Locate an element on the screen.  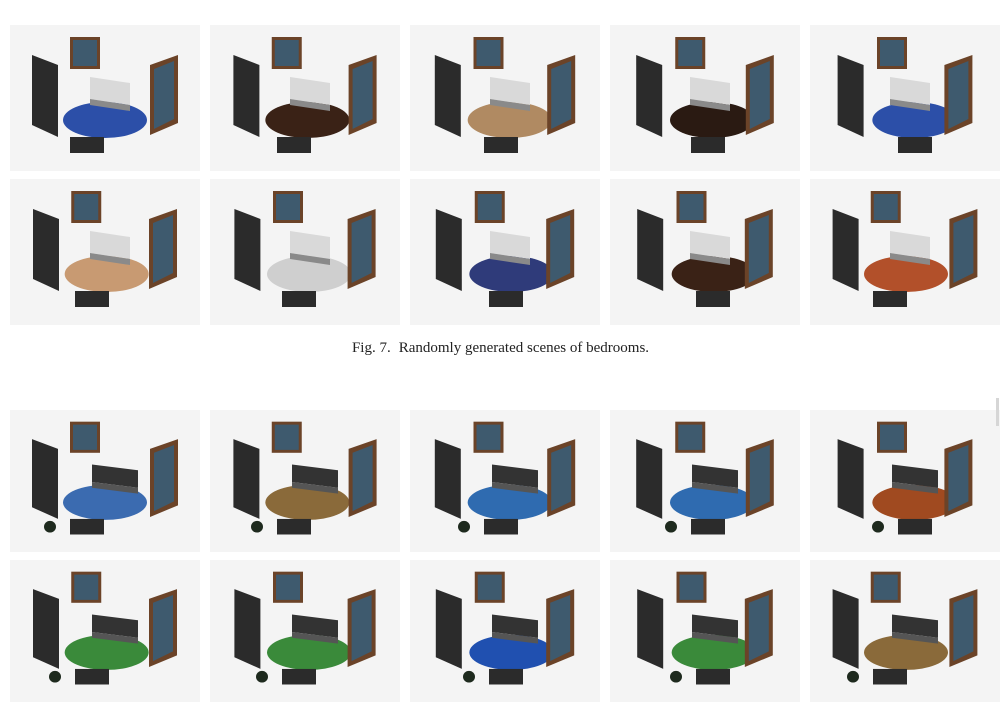
scrollbar-thumb is located at coordinates (997, 412).